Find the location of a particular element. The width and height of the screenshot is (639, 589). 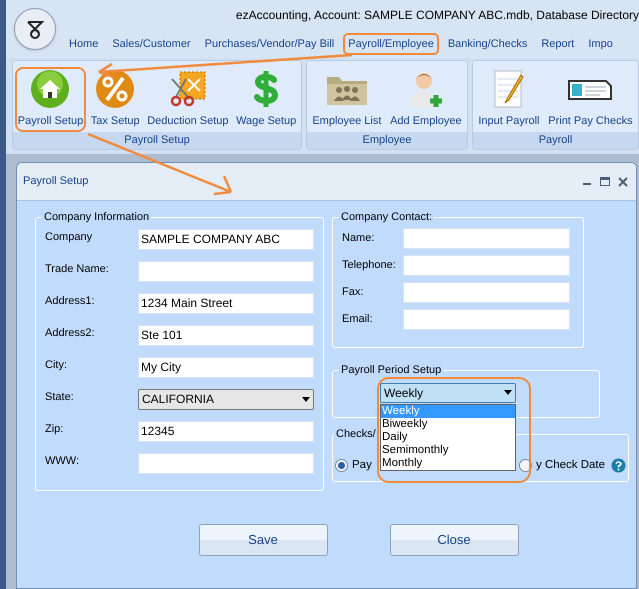

radio-label: y Check Date is located at coordinates (571, 465).